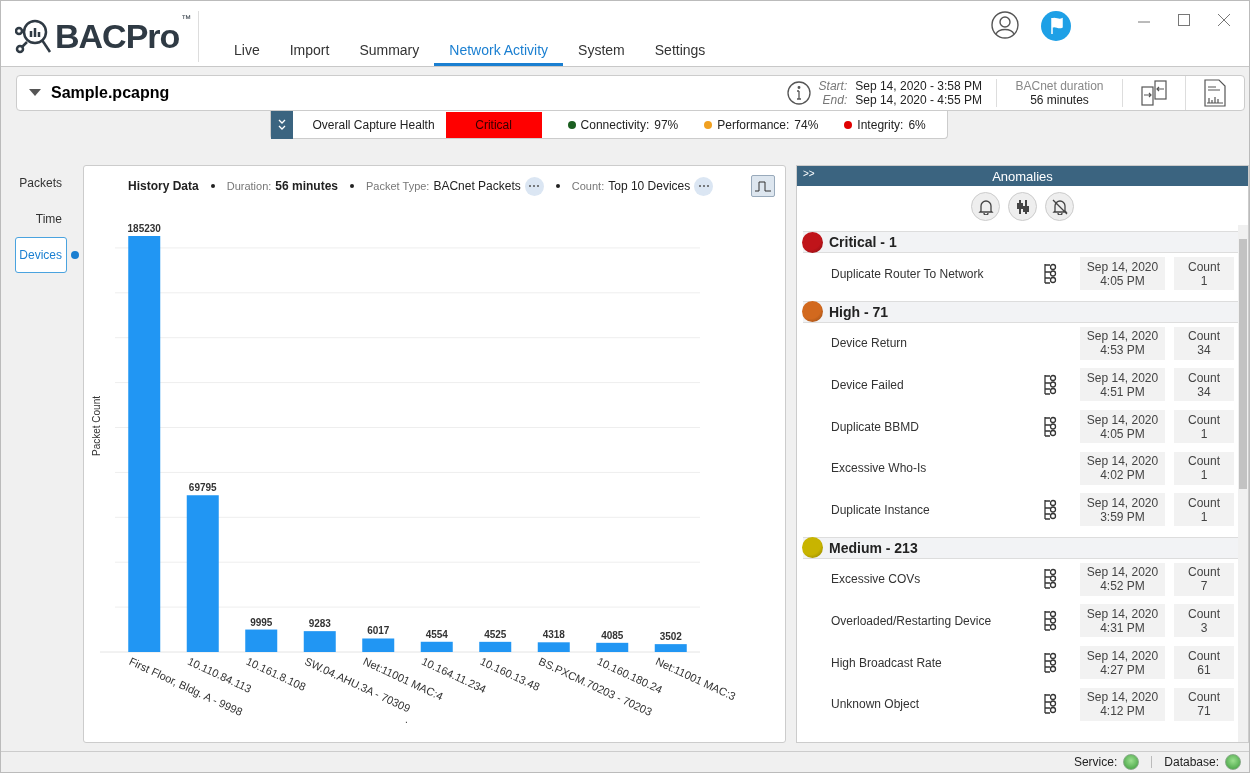 This screenshot has height=773, width=1250. I want to click on bell-off-filter-button, so click(1059, 206).